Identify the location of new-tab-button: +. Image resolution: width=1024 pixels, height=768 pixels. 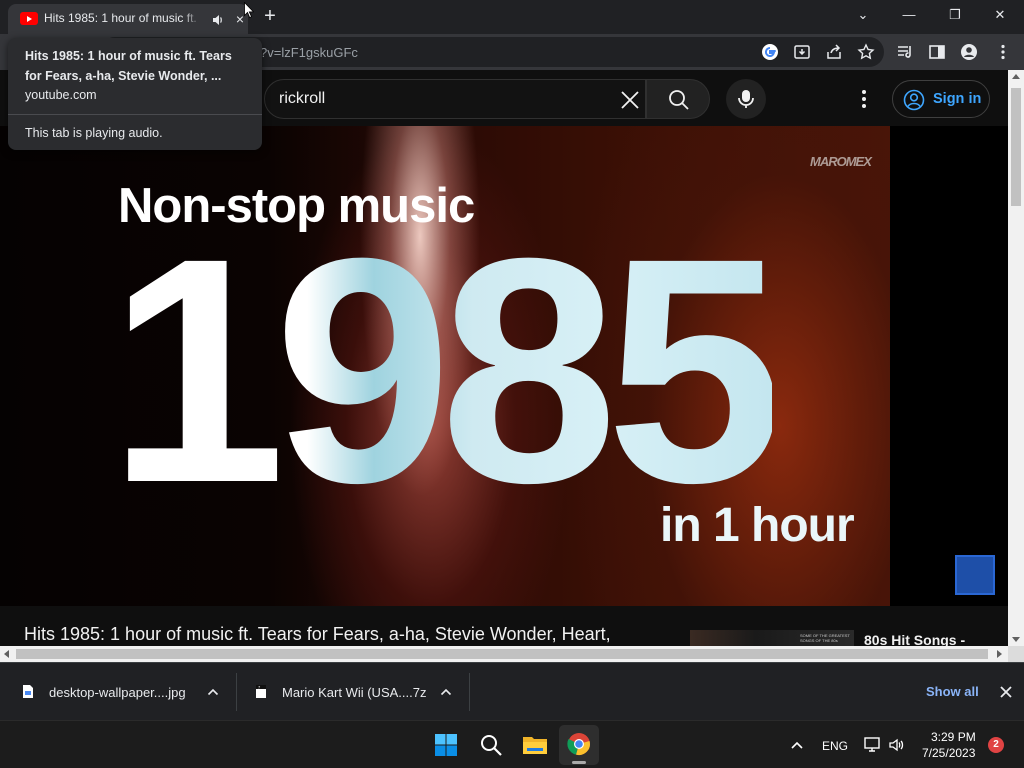
(270, 16).